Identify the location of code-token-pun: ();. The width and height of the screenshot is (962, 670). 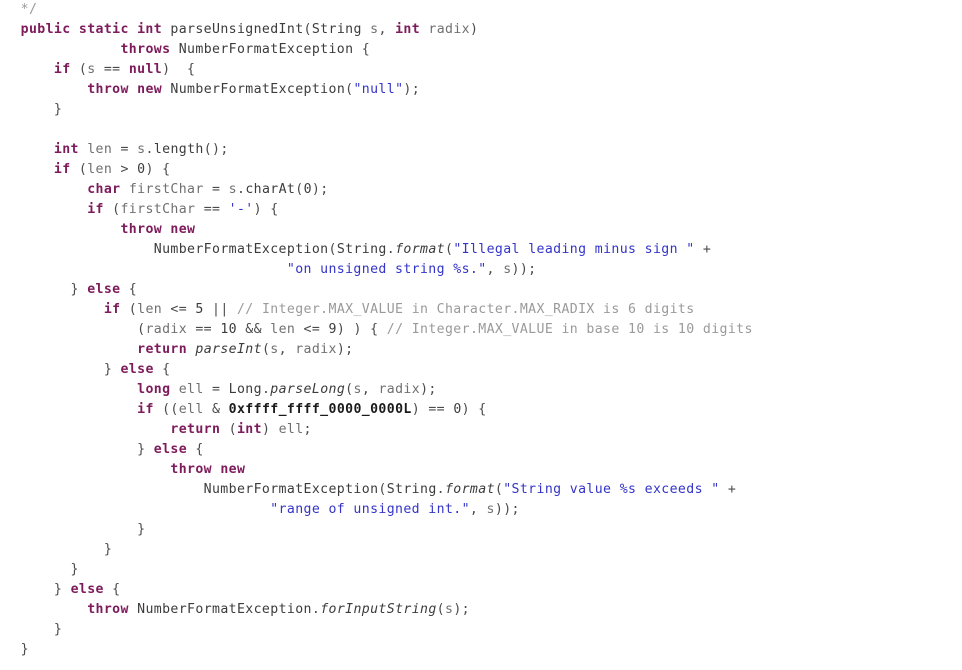
(216, 149).